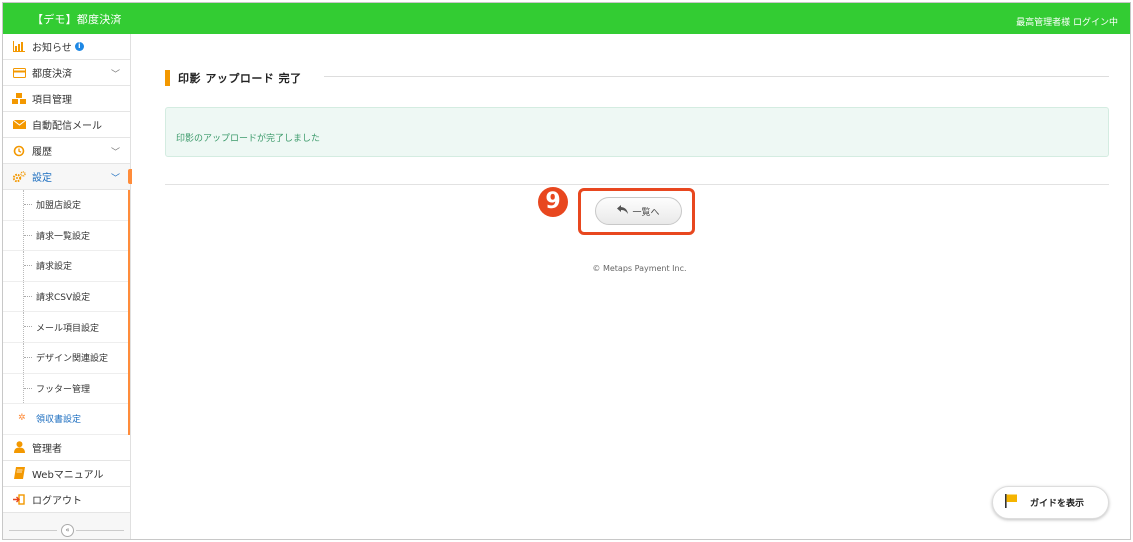  Describe the element at coordinates (1011, 502) in the screenshot. I see `flag-icon` at that location.